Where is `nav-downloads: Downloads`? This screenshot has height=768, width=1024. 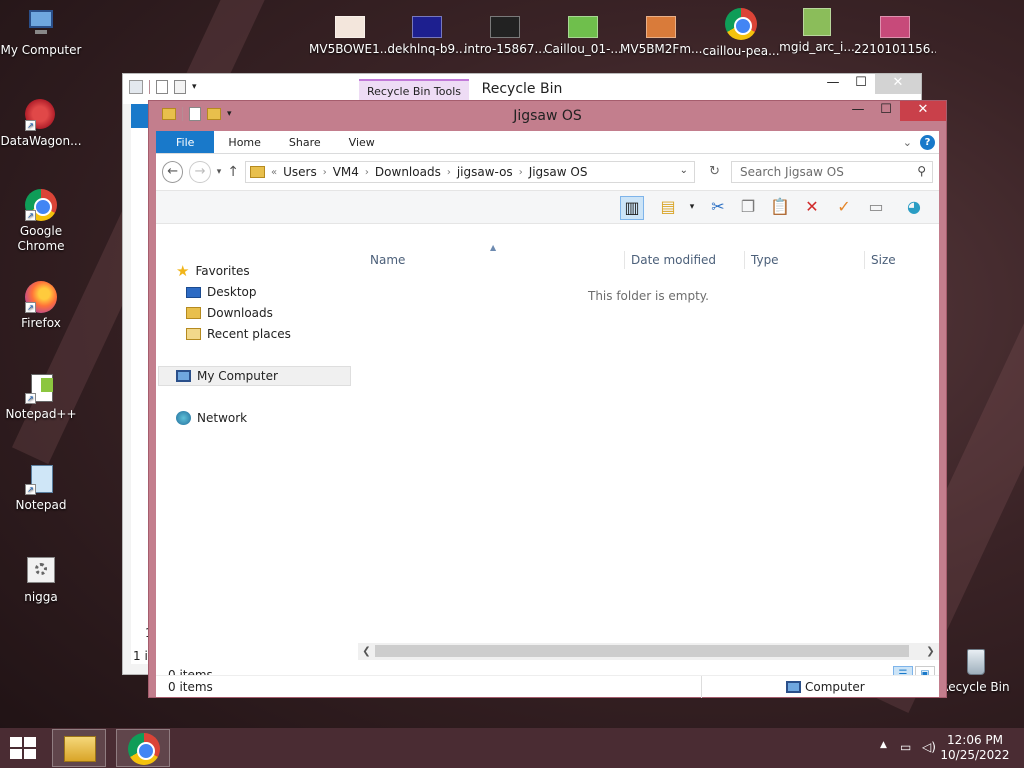
nav-downloads: Downloads is located at coordinates (229, 313).